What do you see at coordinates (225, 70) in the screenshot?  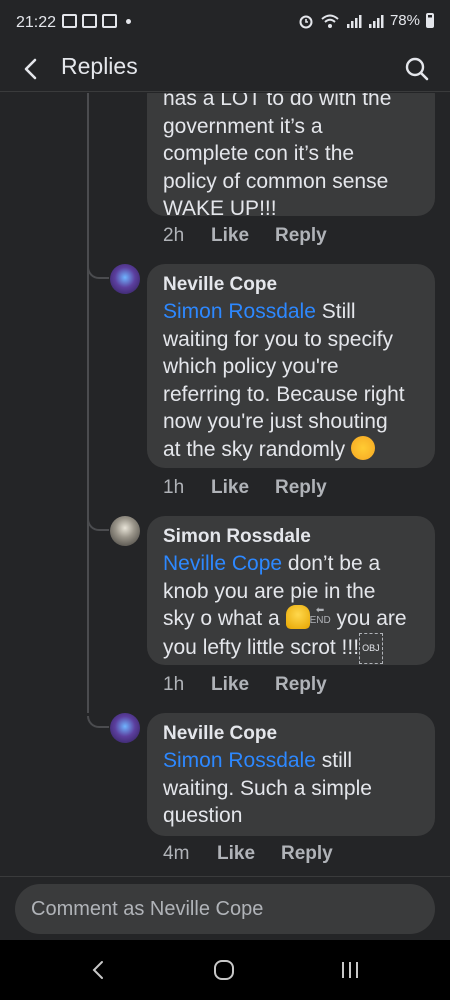 I see `app-header: Replies` at bounding box center [225, 70].